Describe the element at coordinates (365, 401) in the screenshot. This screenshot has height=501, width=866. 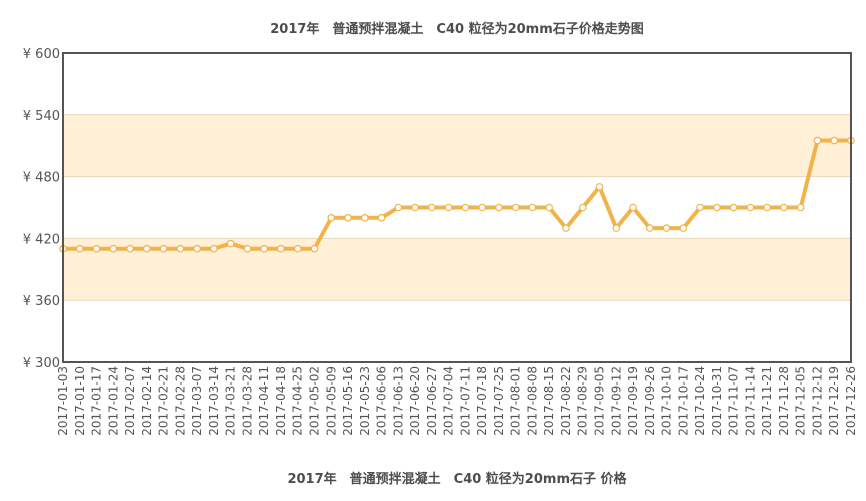
I see `x-tick-label: 2017-05-23` at that location.